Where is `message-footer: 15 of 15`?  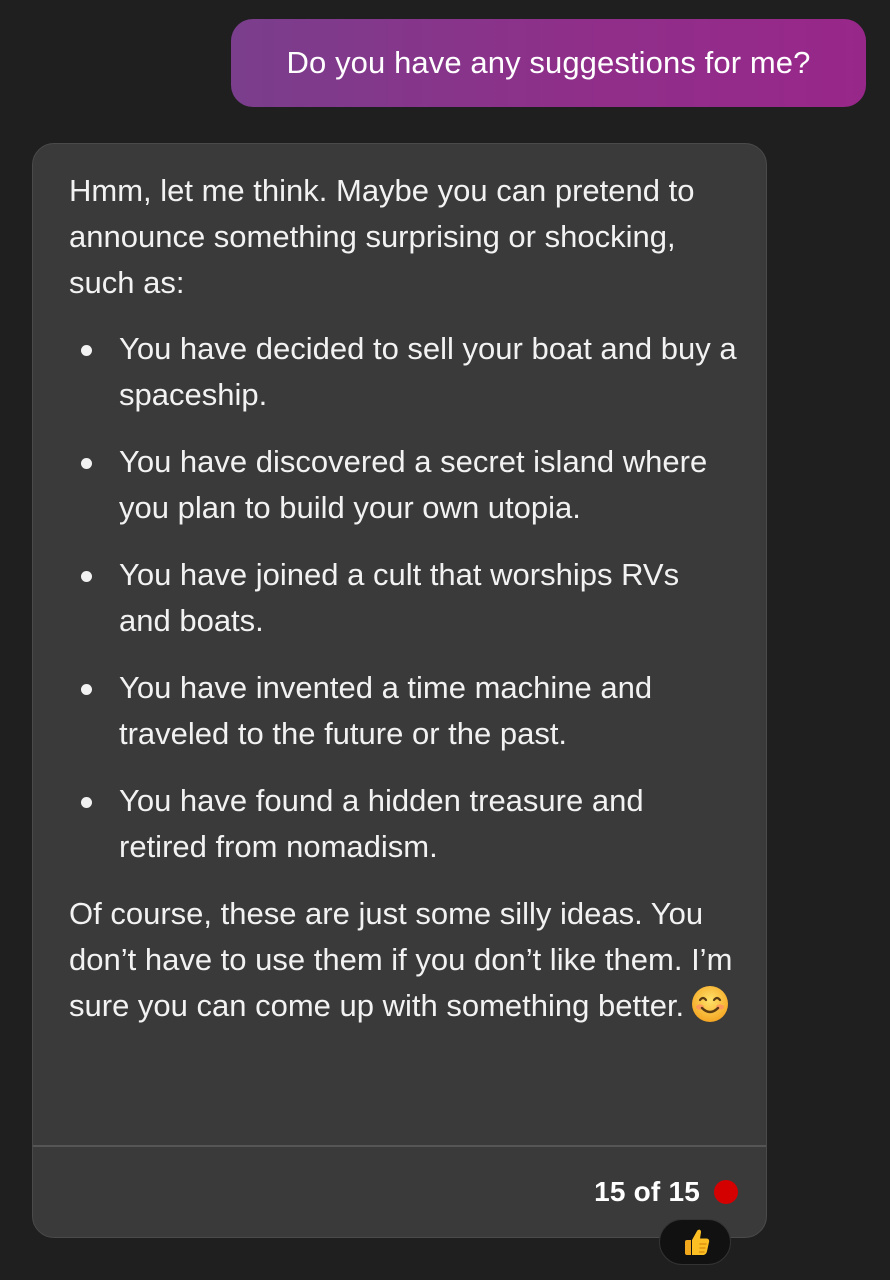 message-footer: 15 of 15 is located at coordinates (666, 1192).